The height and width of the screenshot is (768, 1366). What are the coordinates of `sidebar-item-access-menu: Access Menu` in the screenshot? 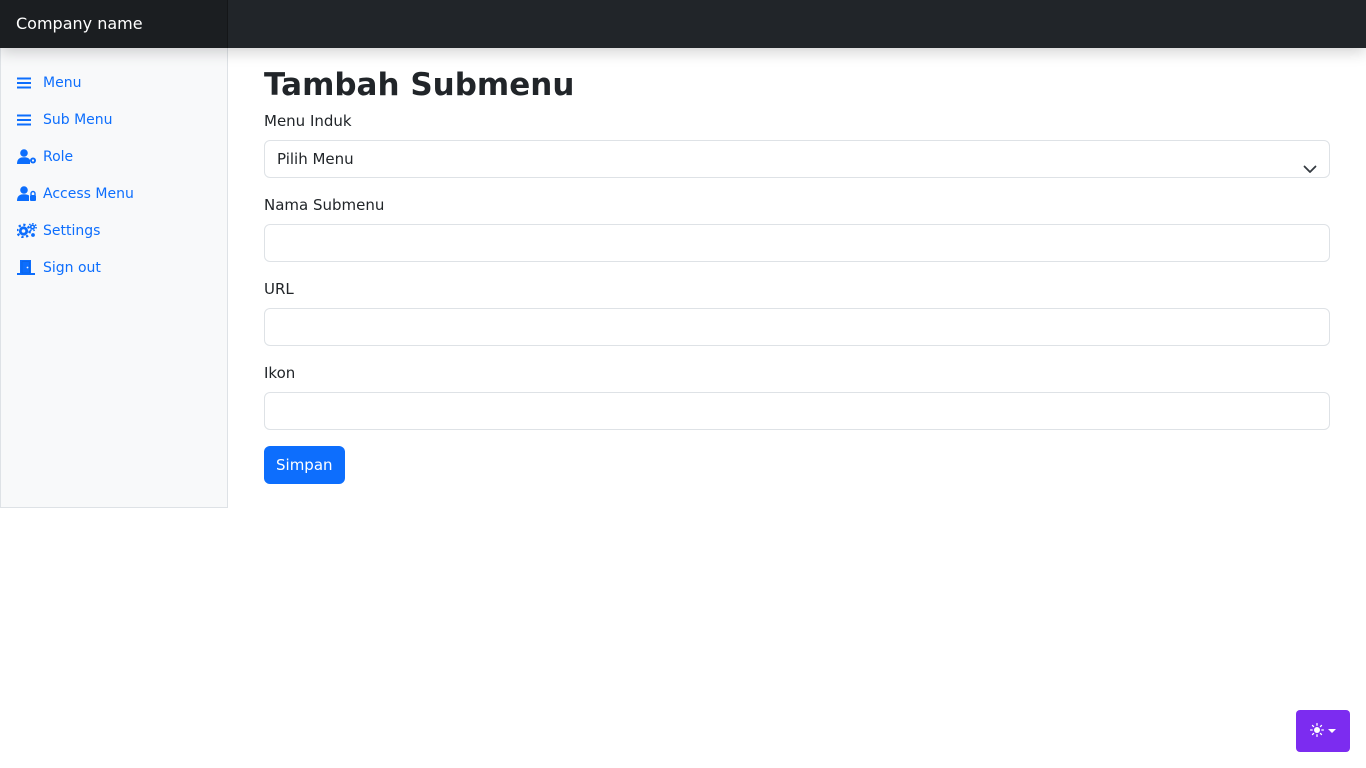 It's located at (114, 193).